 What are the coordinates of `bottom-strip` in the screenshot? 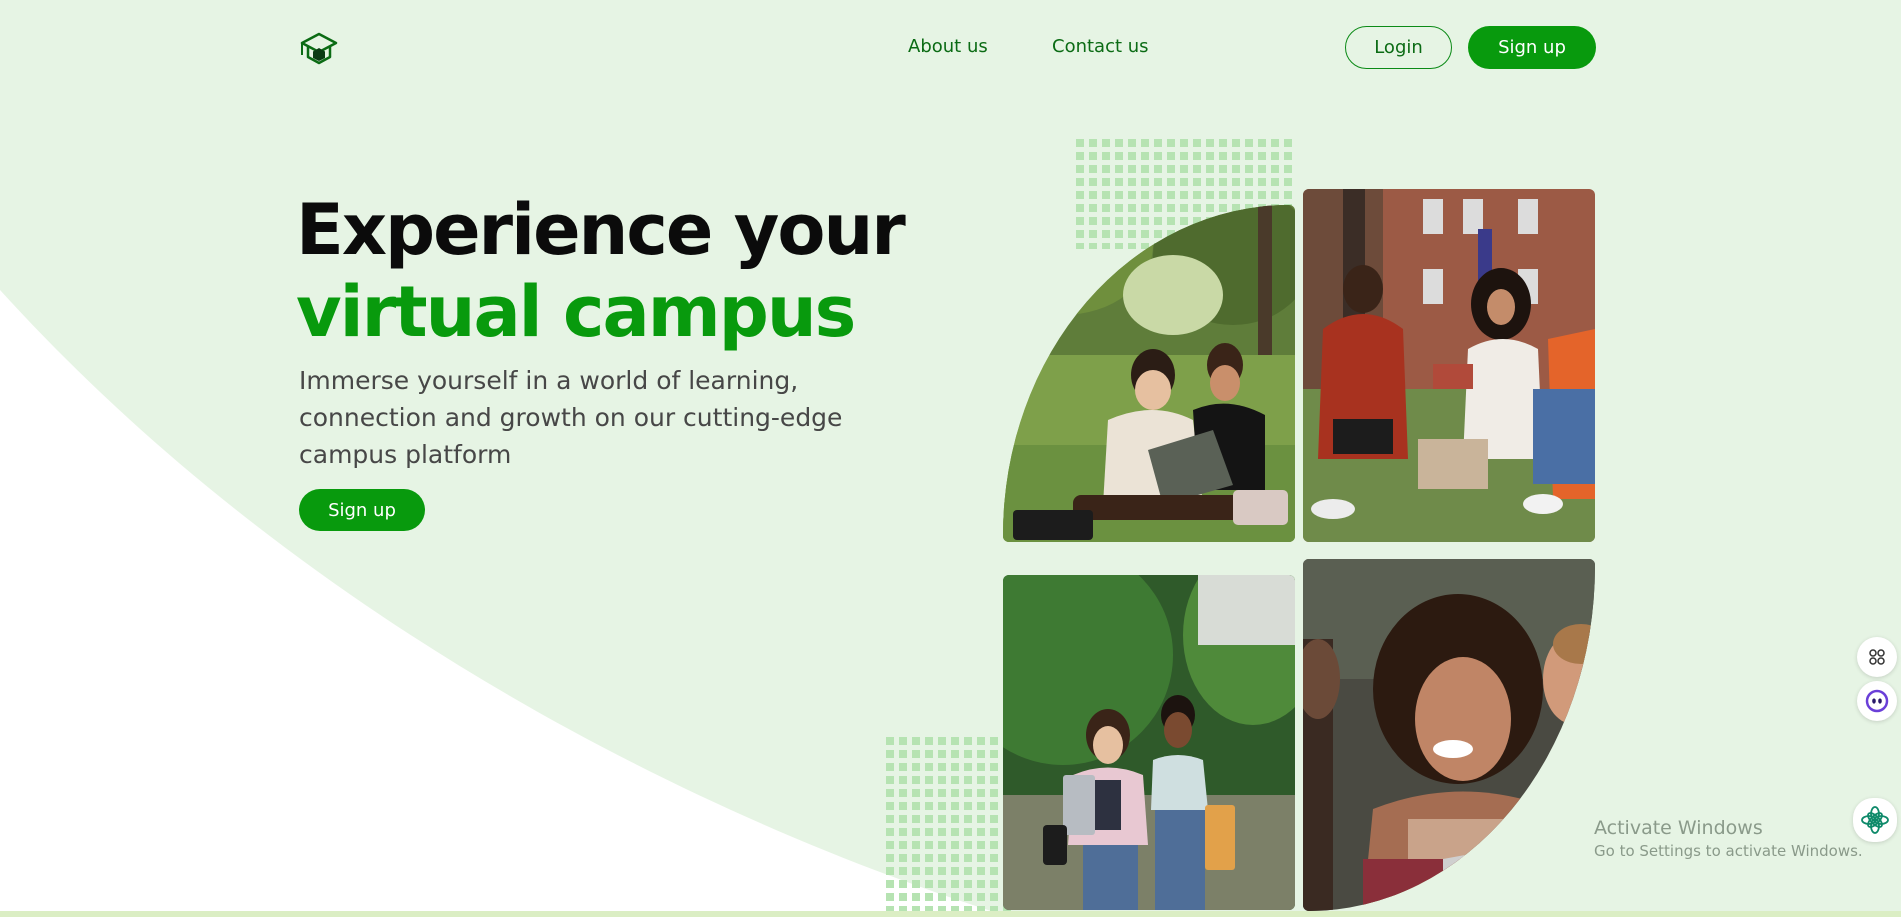 It's located at (950, 914).